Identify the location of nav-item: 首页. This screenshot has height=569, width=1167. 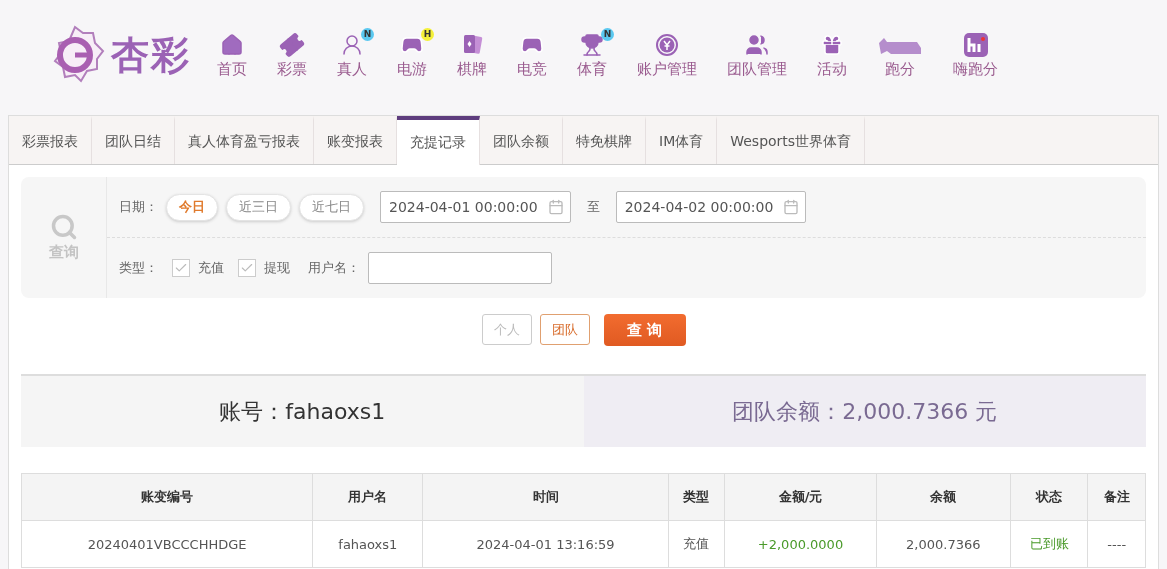
(232, 55).